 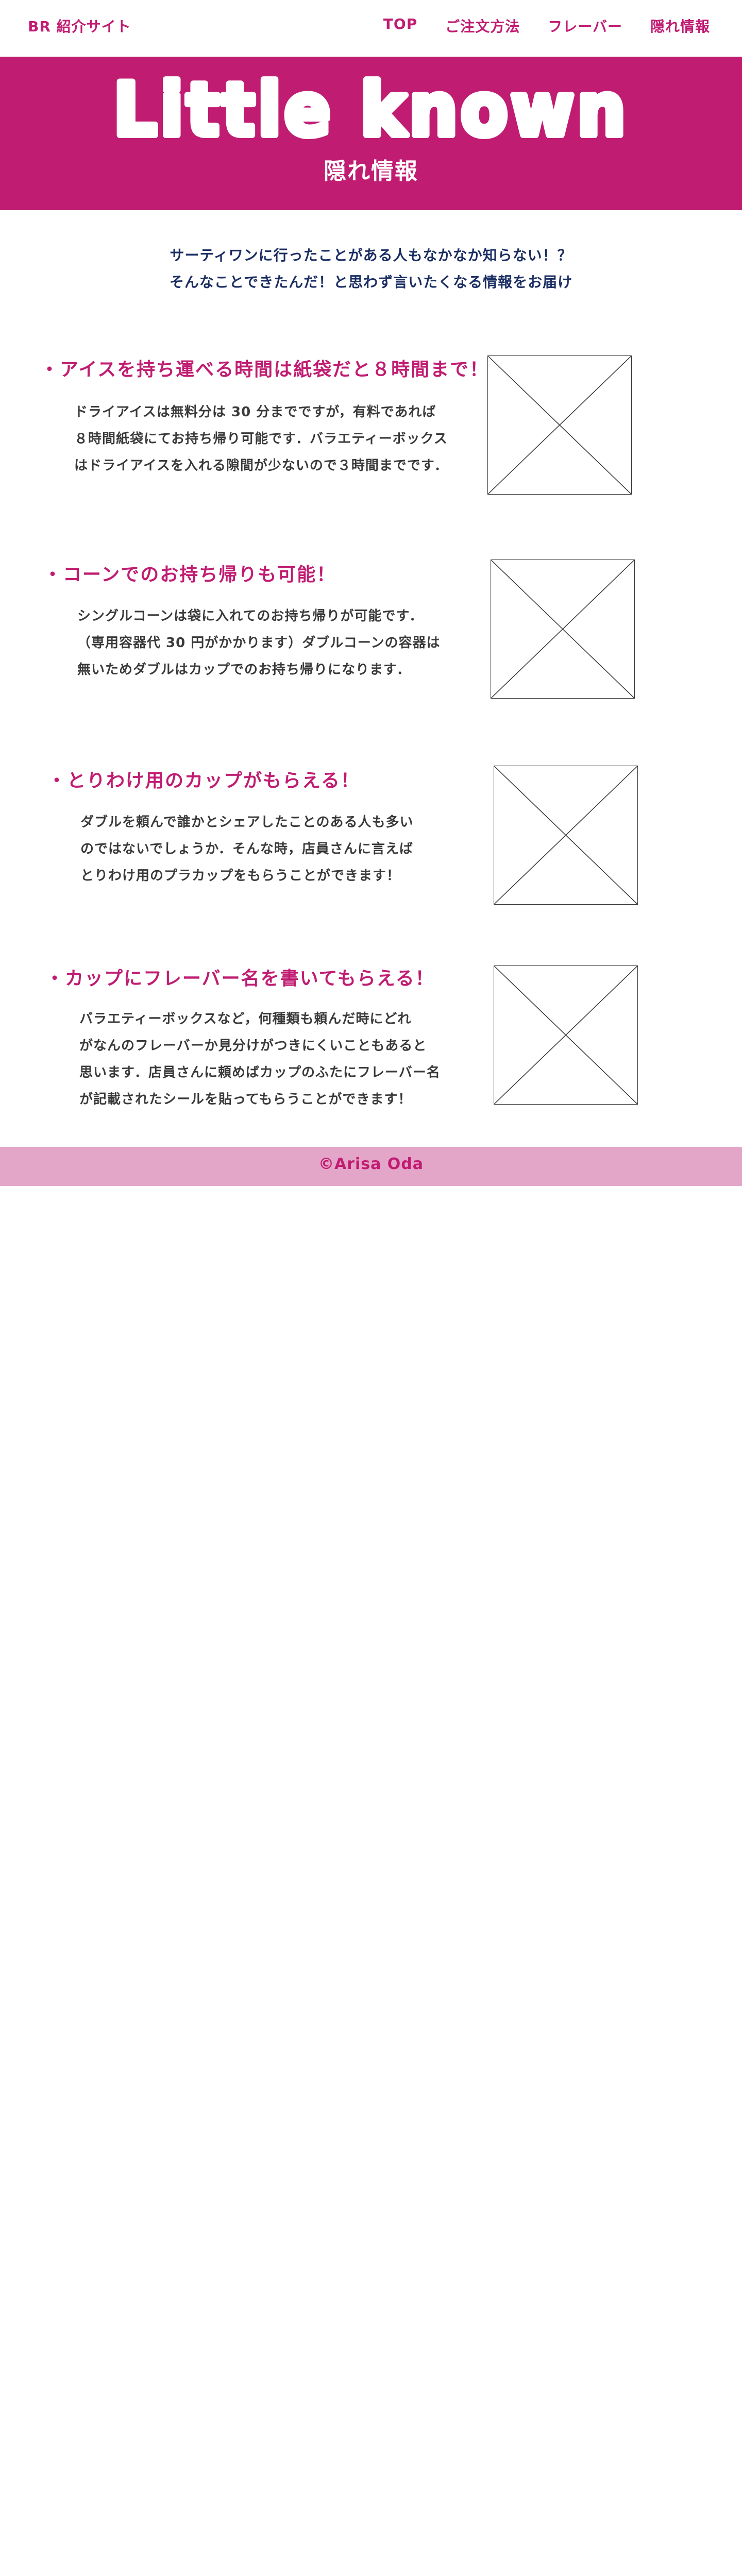 What do you see at coordinates (265, 369) in the screenshot?
I see `section-title: ・アイスを持ち運べる時間は紙袋だと８時間まで！` at bounding box center [265, 369].